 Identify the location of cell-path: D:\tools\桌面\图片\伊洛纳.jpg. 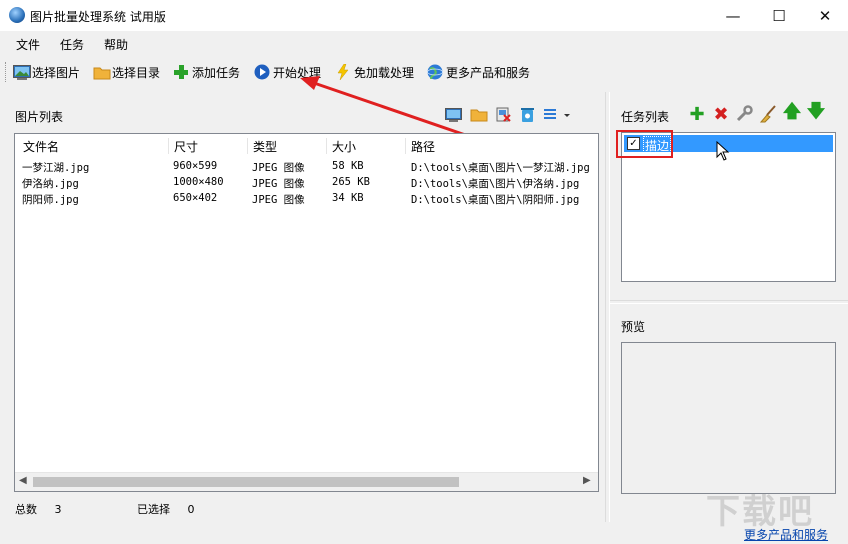
(495, 184).